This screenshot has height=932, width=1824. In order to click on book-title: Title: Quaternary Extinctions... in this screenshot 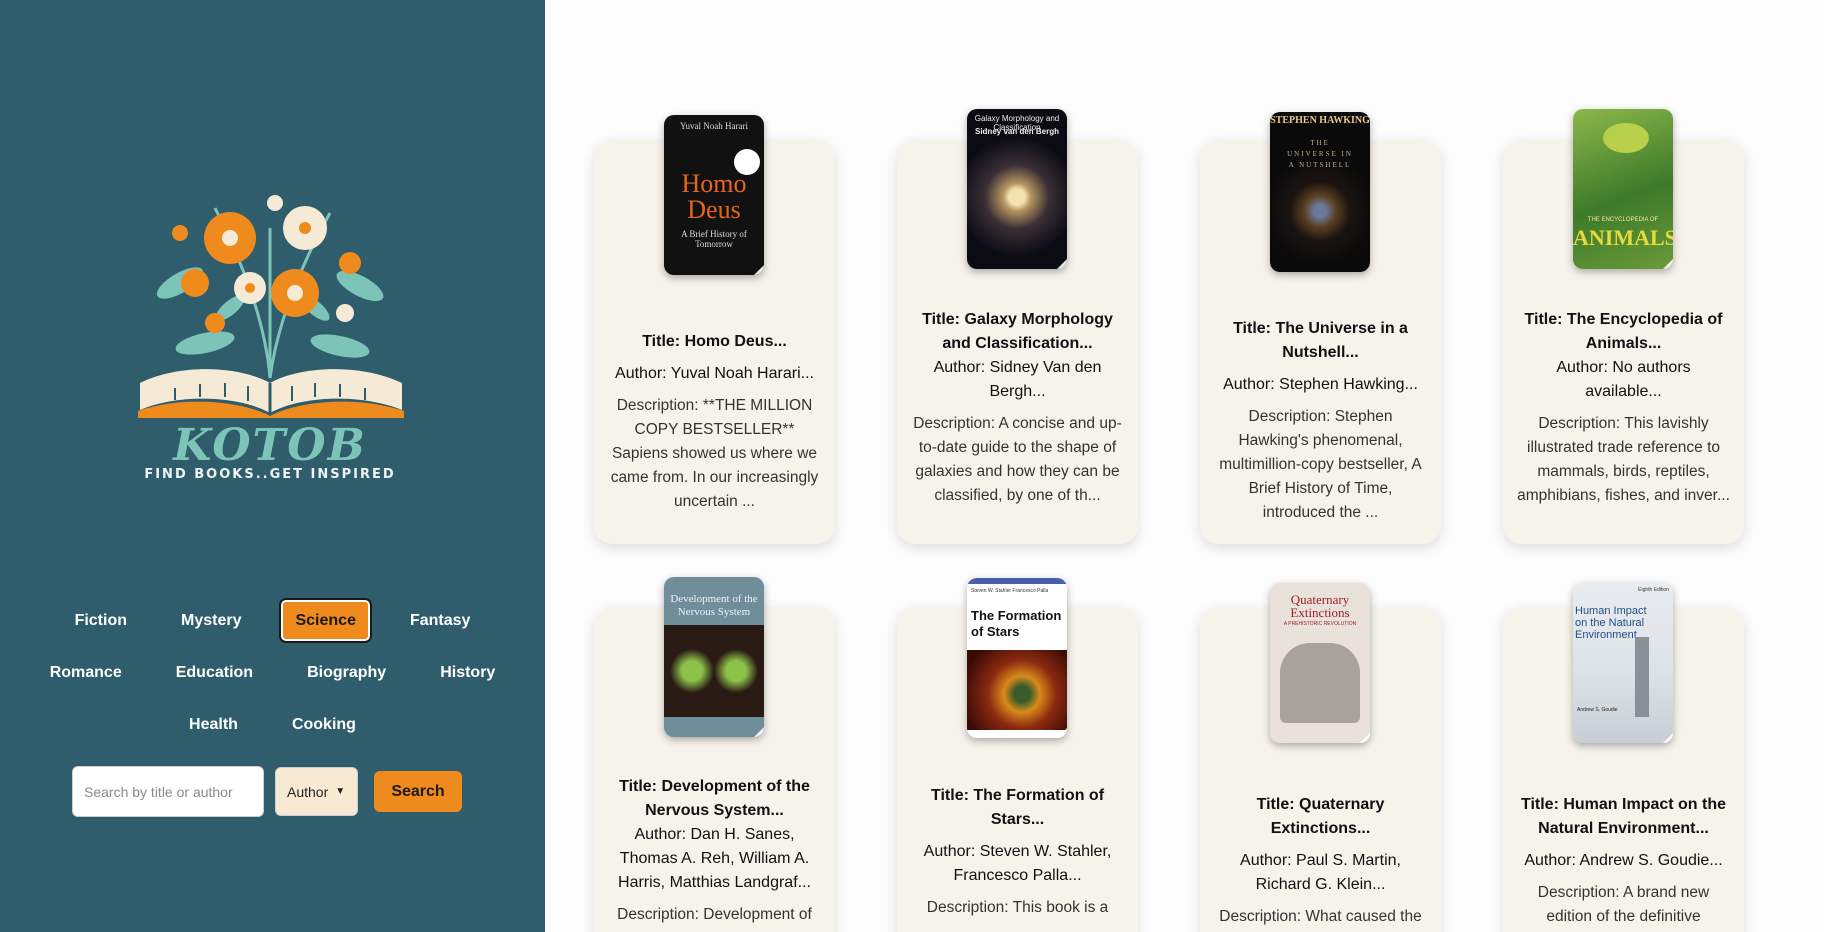, I will do `click(1320, 816)`.